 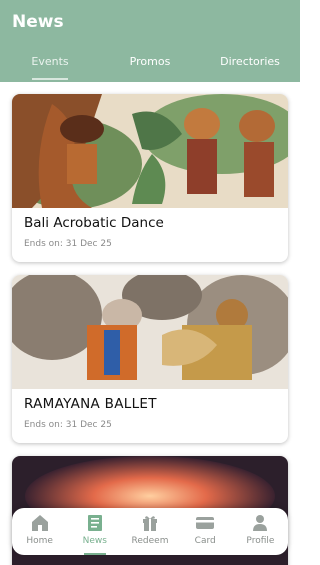 I want to click on nav-profile: Profile, so click(x=260, y=531).